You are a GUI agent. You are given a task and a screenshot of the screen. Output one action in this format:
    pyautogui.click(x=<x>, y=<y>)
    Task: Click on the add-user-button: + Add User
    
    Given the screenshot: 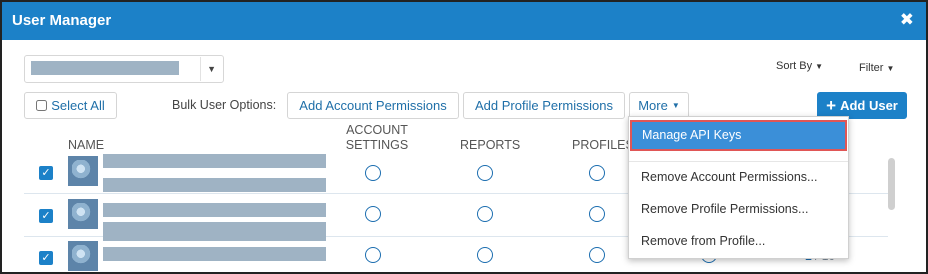 What is the action you would take?
    pyautogui.click(x=862, y=105)
    